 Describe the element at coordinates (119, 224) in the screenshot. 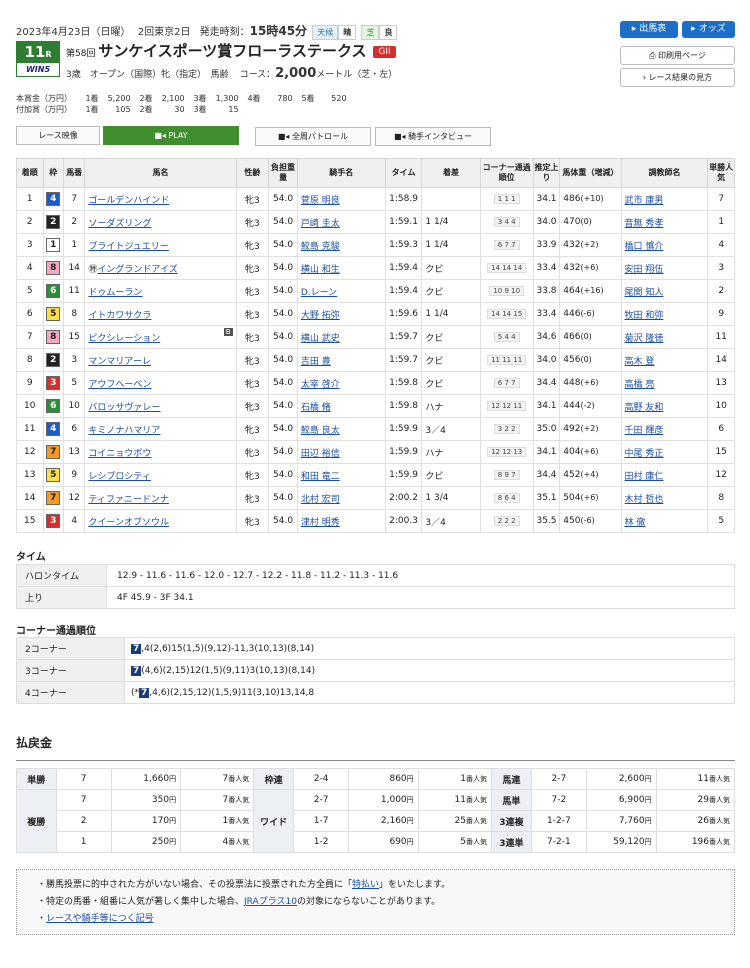

I see `horse-name-link: ソーダズリング` at that location.